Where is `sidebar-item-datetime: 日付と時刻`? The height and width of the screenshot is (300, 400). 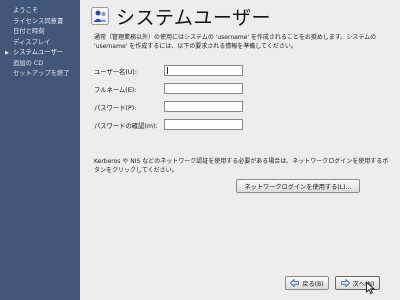 sidebar-item-datetime: 日付と時刻 is located at coordinates (40, 32).